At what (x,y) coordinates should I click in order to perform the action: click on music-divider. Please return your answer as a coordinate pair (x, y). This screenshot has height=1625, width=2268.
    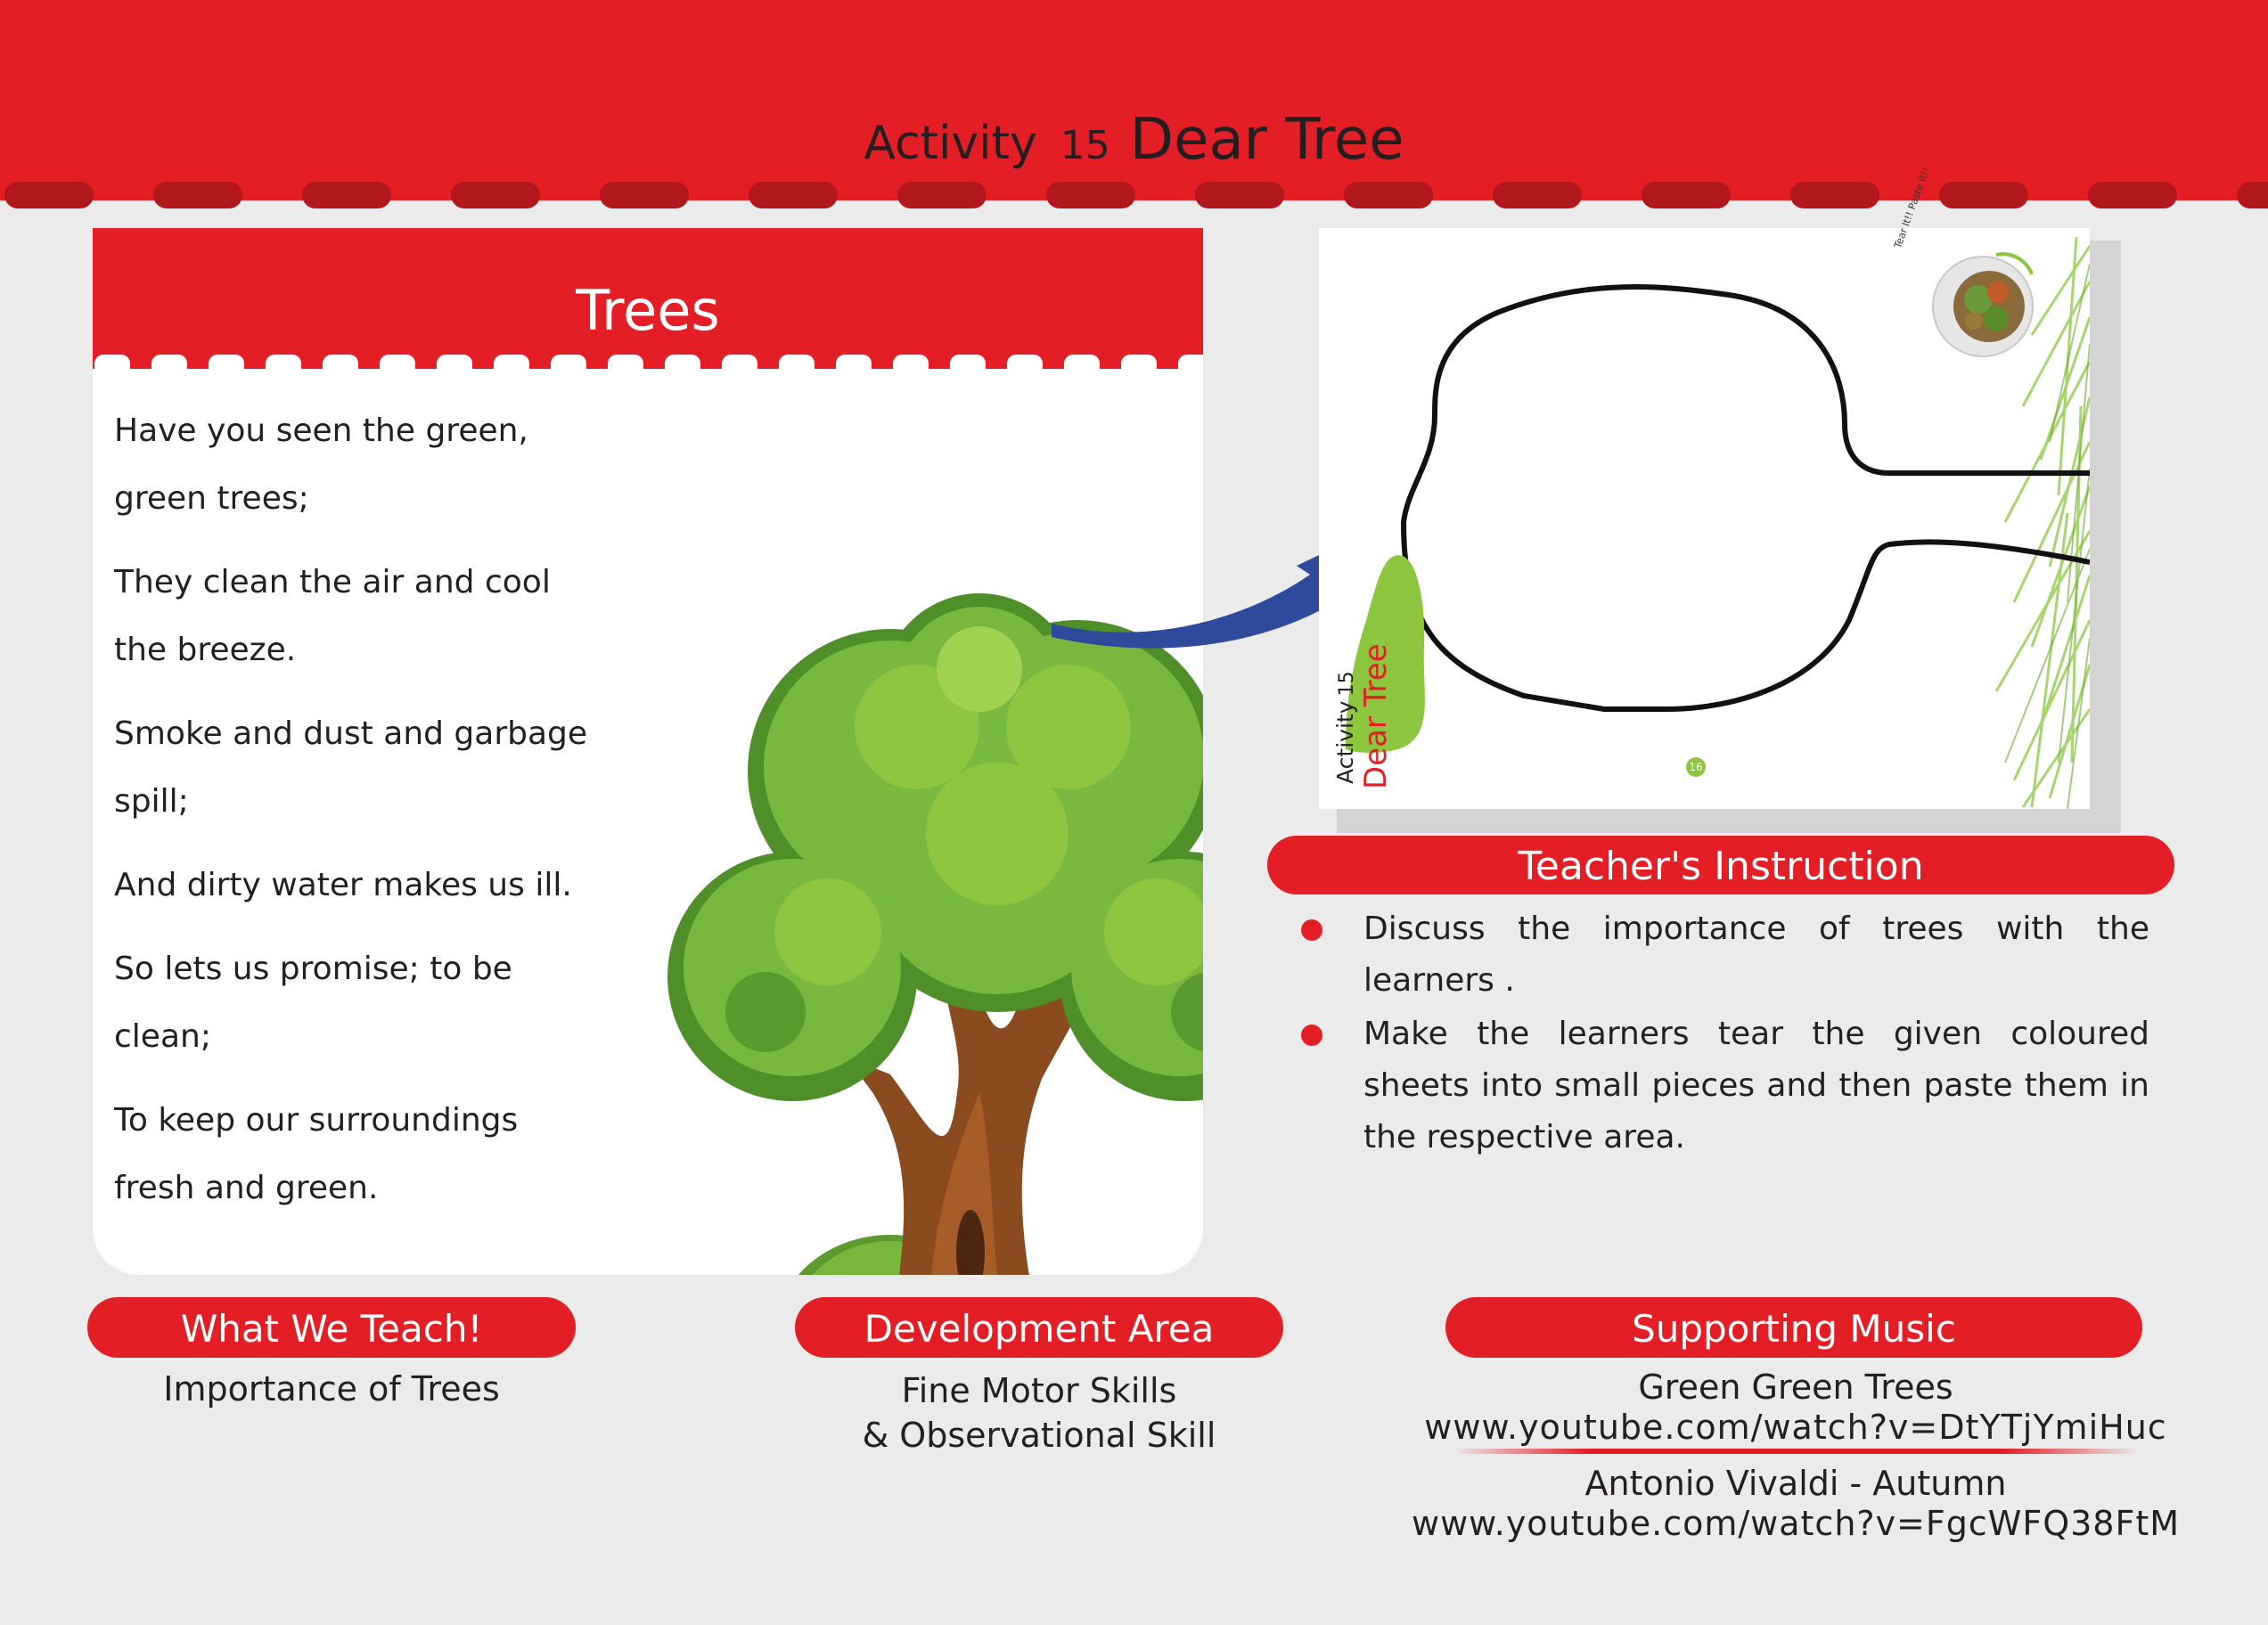
    Looking at the image, I should click on (1796, 1451).